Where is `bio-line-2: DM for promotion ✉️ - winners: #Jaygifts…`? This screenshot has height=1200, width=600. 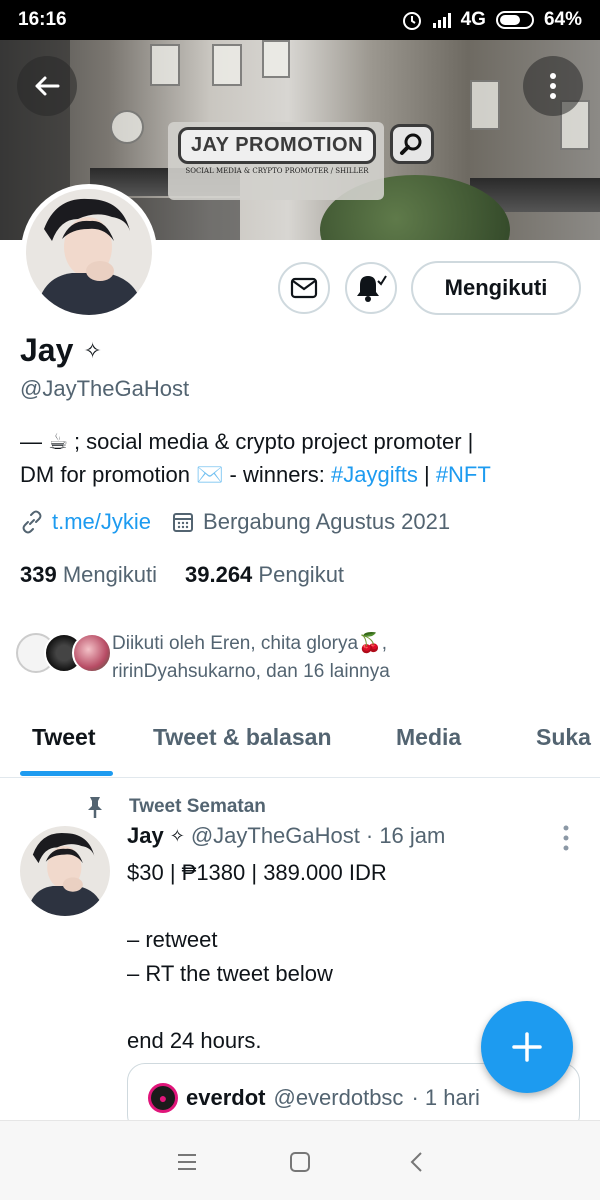 bio-line-2: DM for promotion ✉️ - winners: #Jaygifts… is located at coordinates (305, 474).